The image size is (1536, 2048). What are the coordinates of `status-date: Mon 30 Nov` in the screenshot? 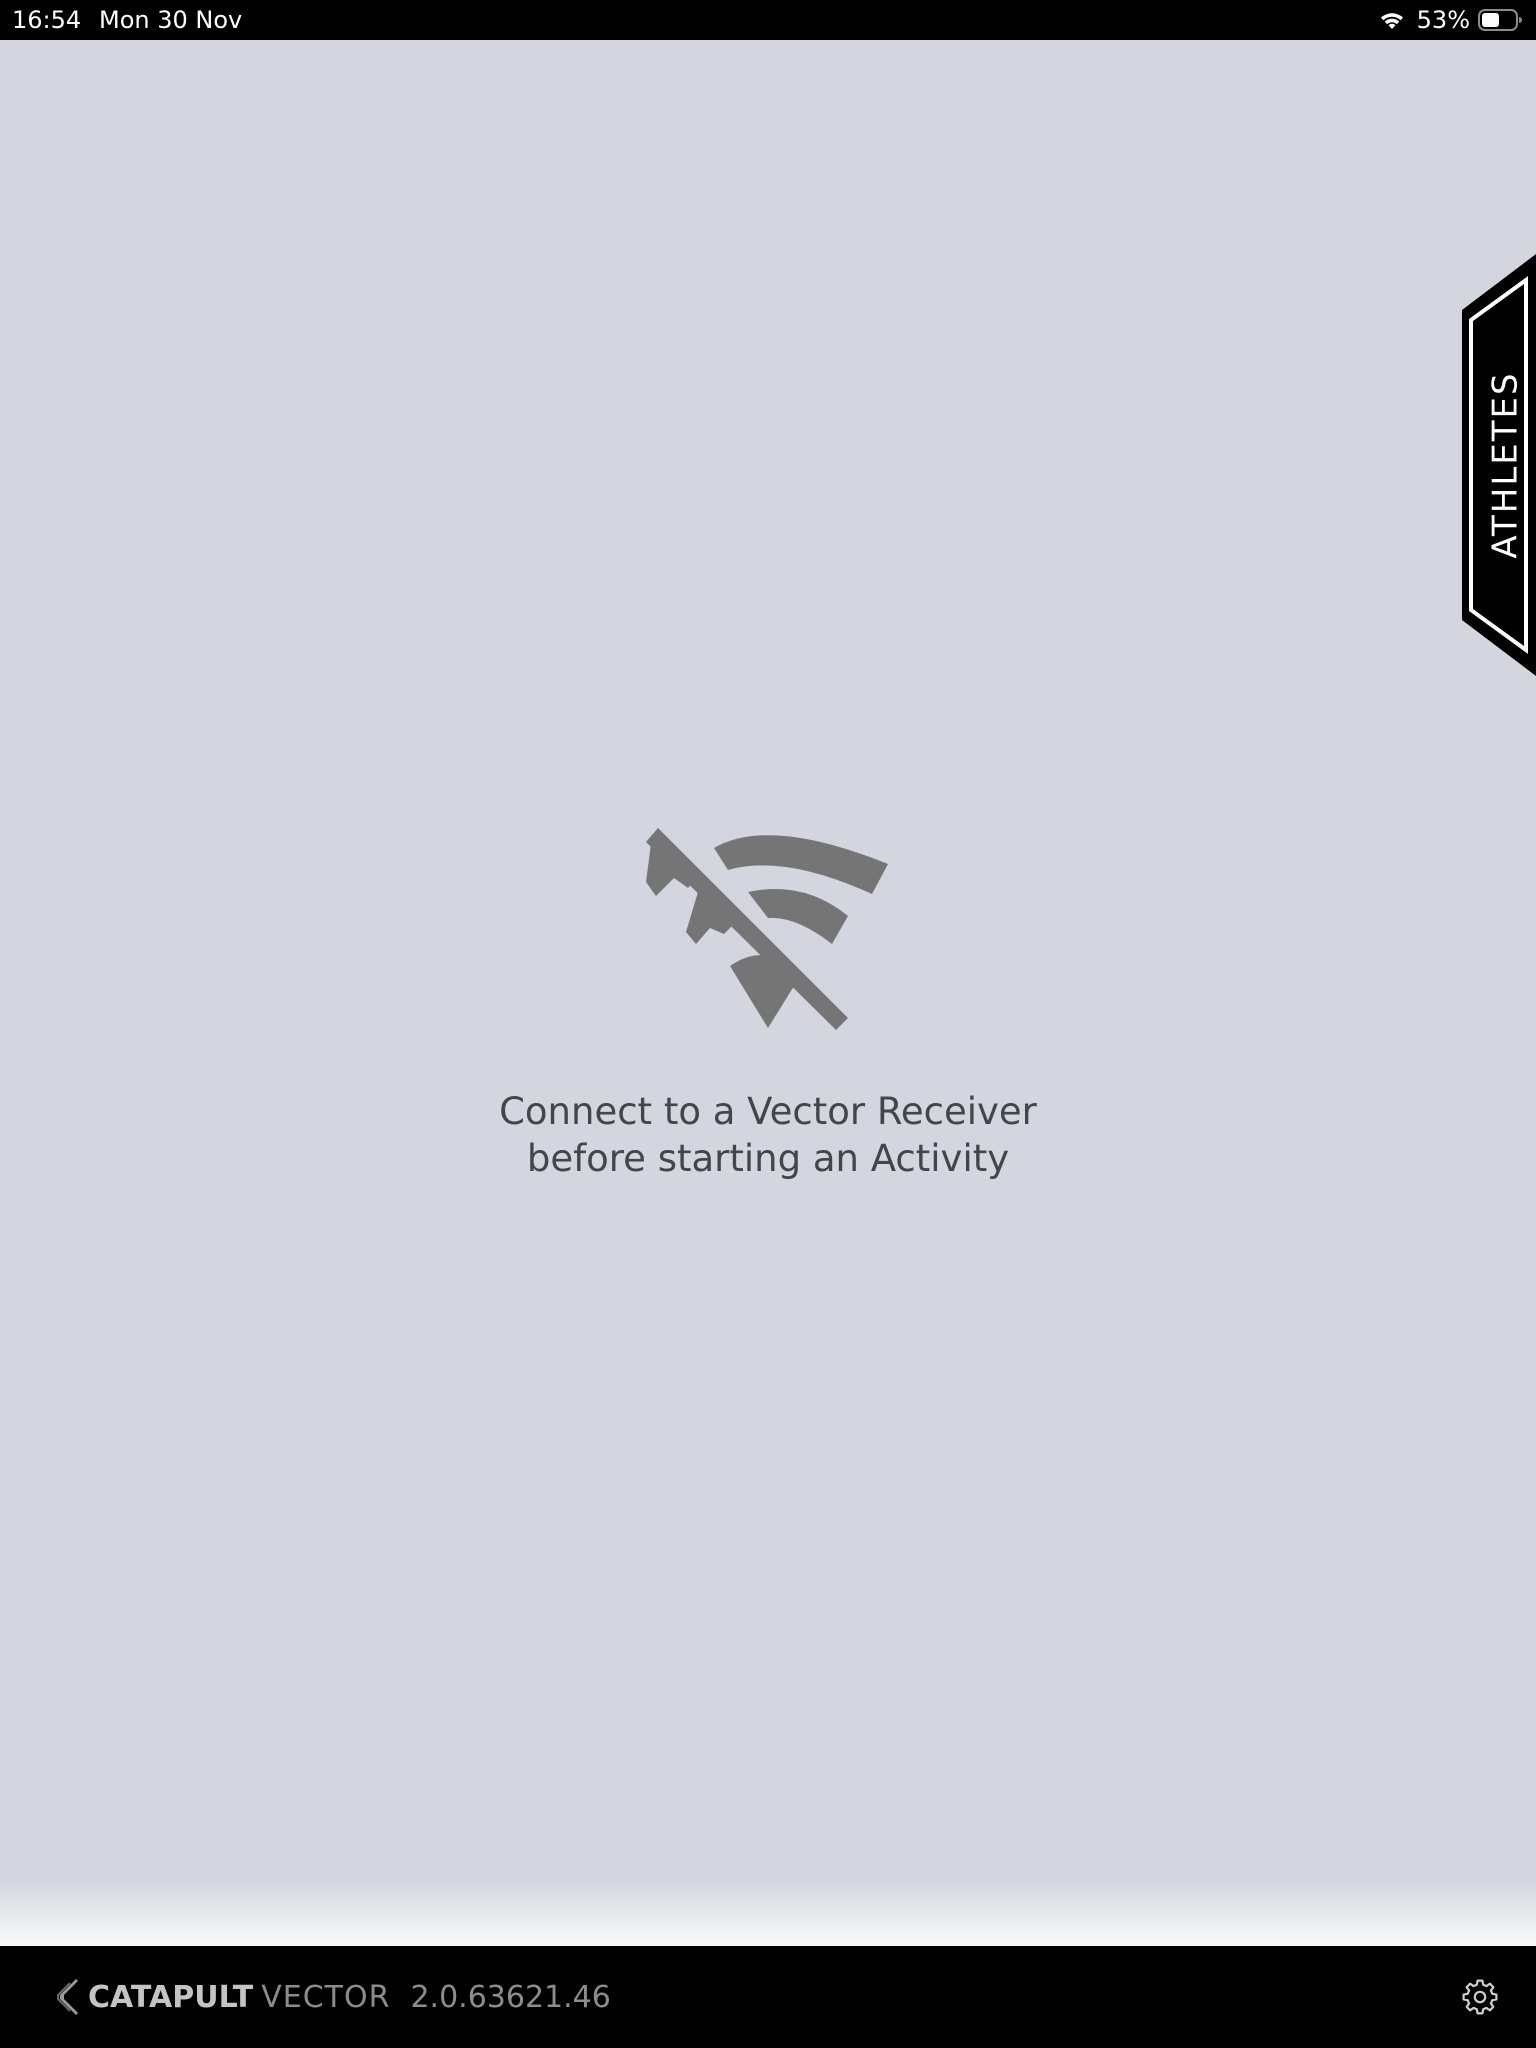 It's located at (171, 20).